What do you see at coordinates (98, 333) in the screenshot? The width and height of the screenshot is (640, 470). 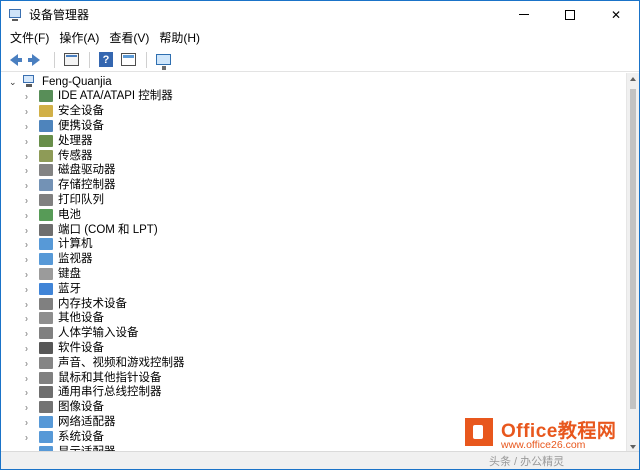 I see `tree-item-label: 人体学输入设备` at bounding box center [98, 333].